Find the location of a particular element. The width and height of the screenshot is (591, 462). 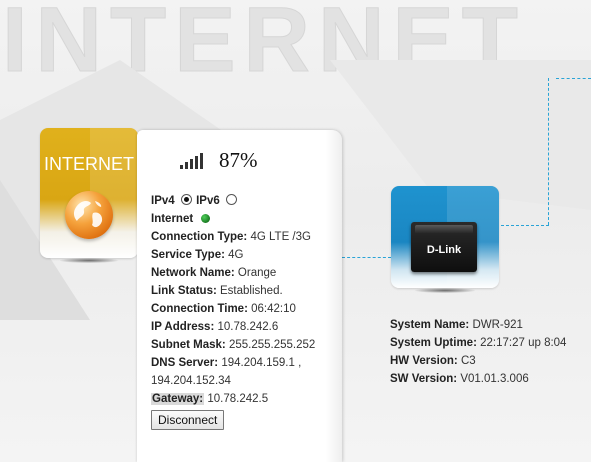

device-card-shadow is located at coordinates (445, 290).